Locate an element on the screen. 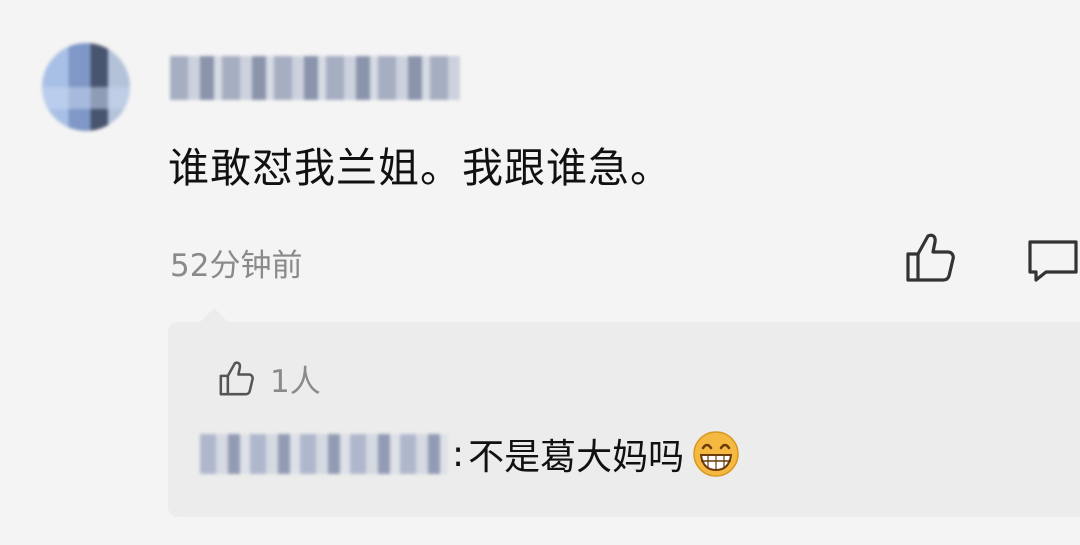 The width and height of the screenshot is (1080, 545). reply-like-summary: 1人 is located at coordinates (269, 379).